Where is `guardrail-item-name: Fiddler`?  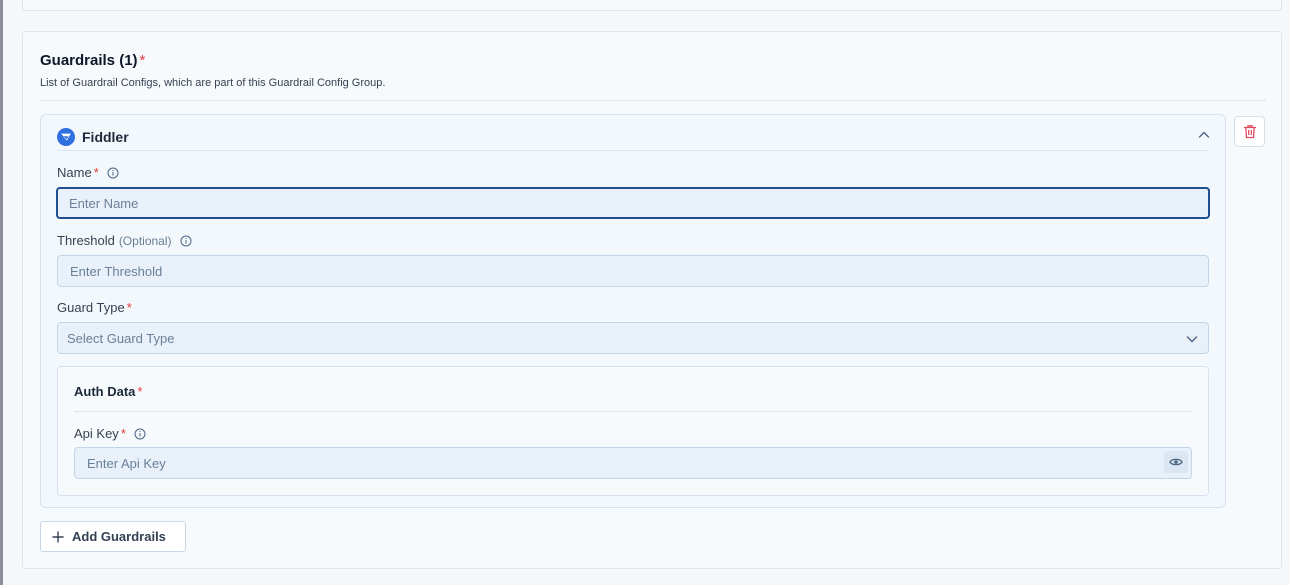
guardrail-item-name: Fiddler is located at coordinates (105, 137).